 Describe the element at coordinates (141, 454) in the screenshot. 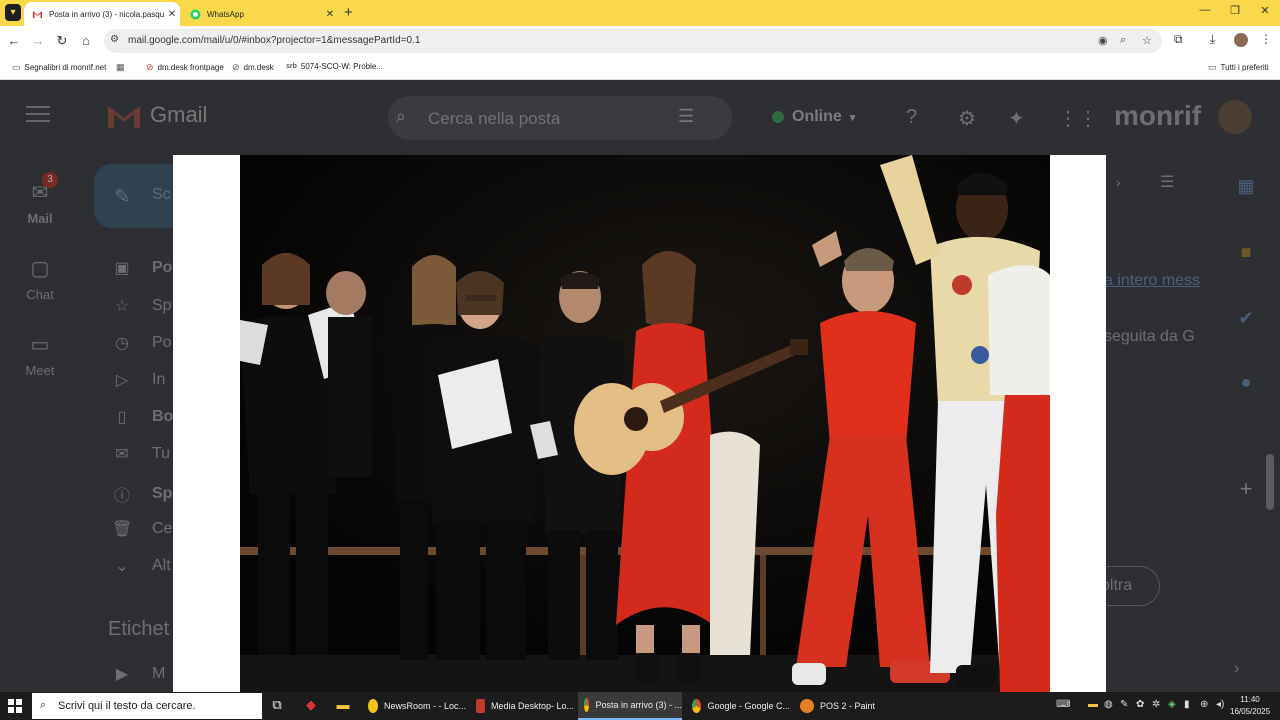

I see `nav-all-mail: ✉ Tu` at that location.